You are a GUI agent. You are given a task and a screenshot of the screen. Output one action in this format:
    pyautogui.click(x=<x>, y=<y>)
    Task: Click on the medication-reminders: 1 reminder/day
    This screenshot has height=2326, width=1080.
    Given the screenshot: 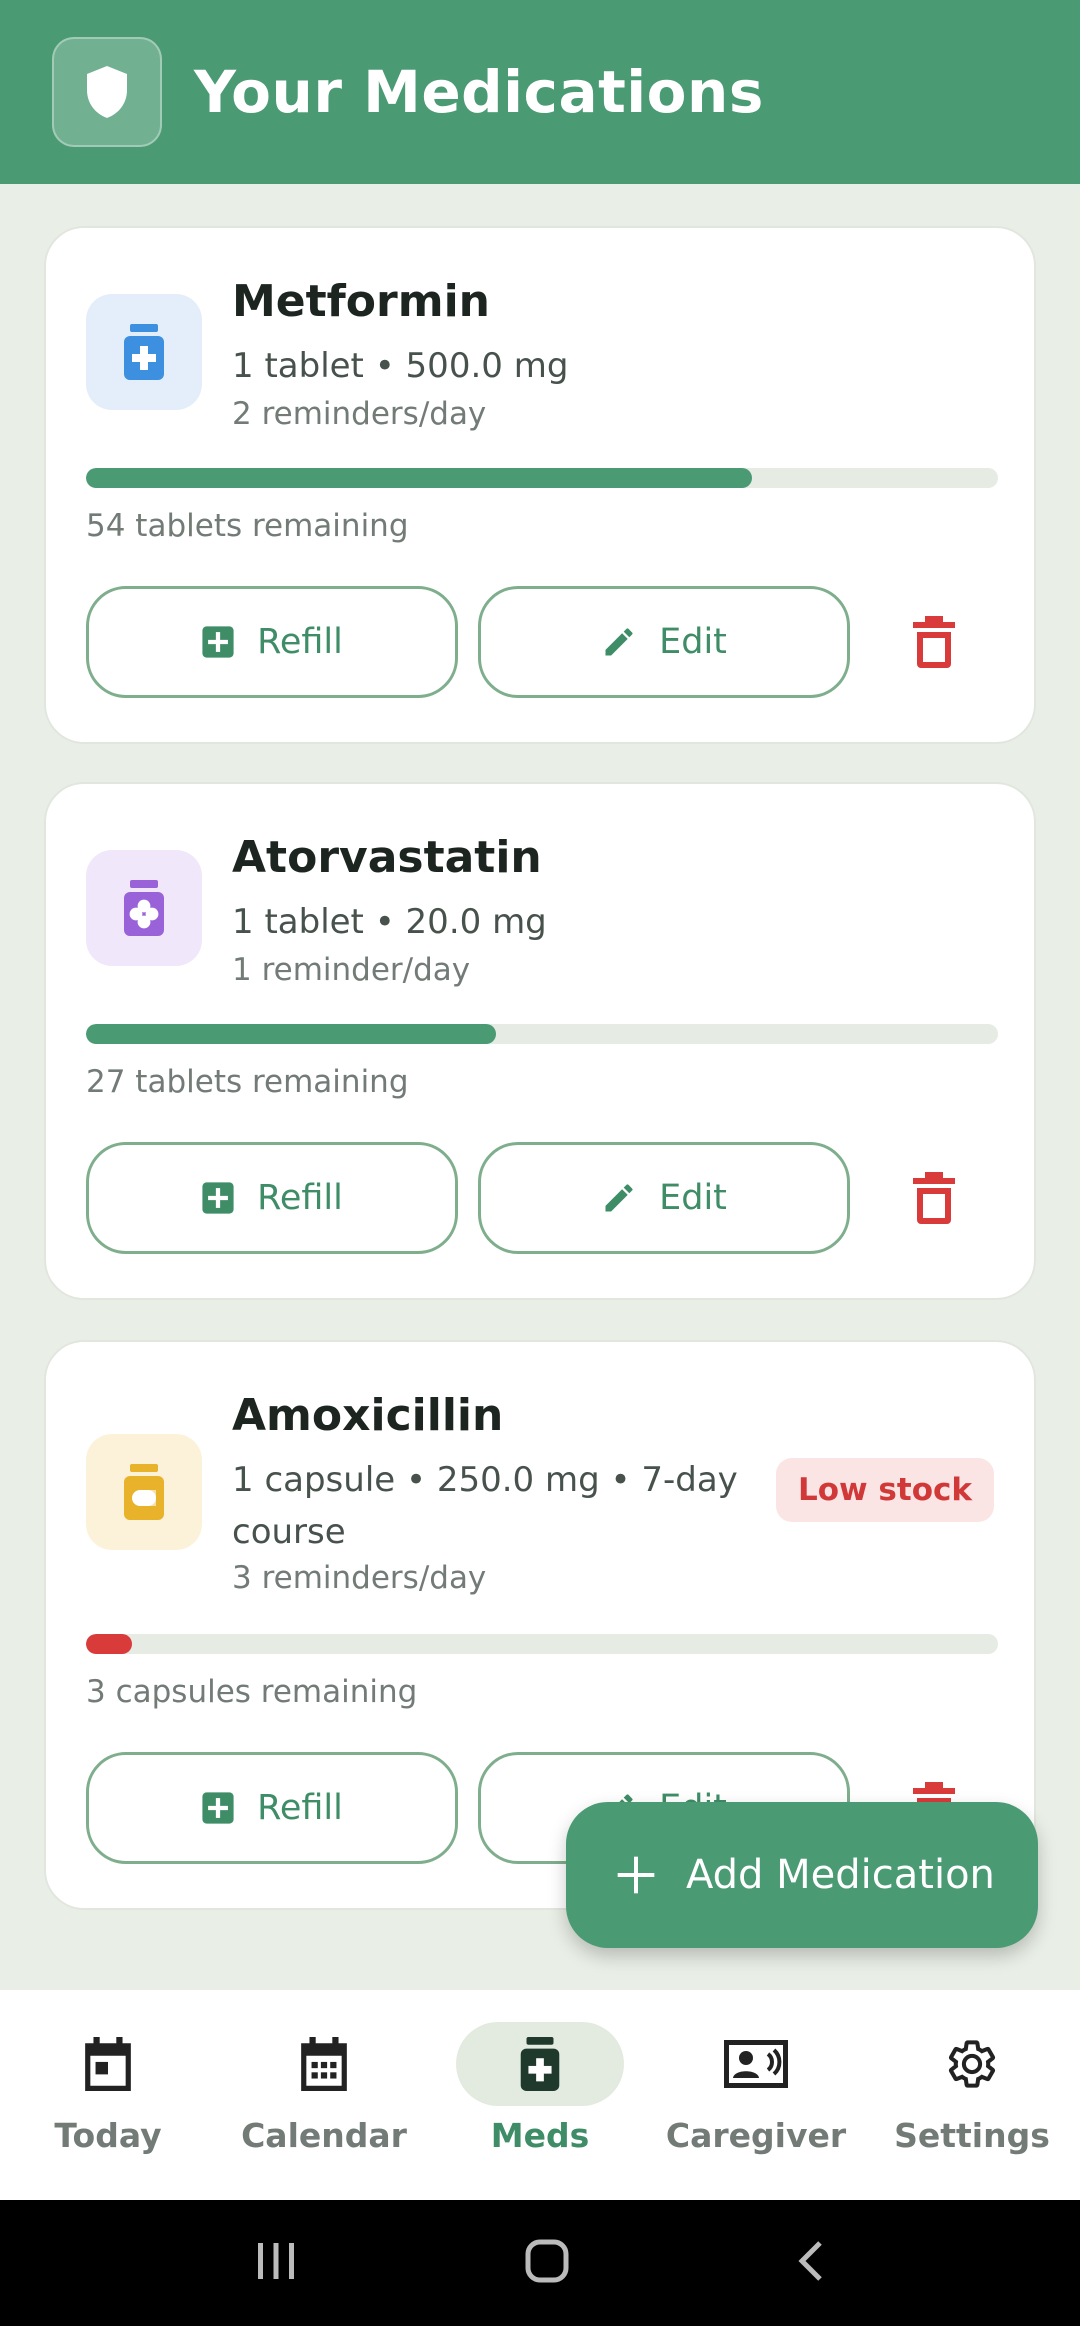 What is the action you would take?
    pyautogui.click(x=351, y=970)
    